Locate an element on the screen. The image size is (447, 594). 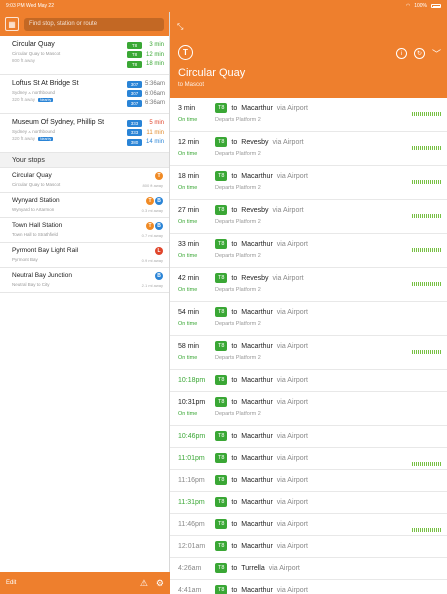
departure-row: 12:01am T8 to Macarthur via Airport is located at coordinates (308, 547).